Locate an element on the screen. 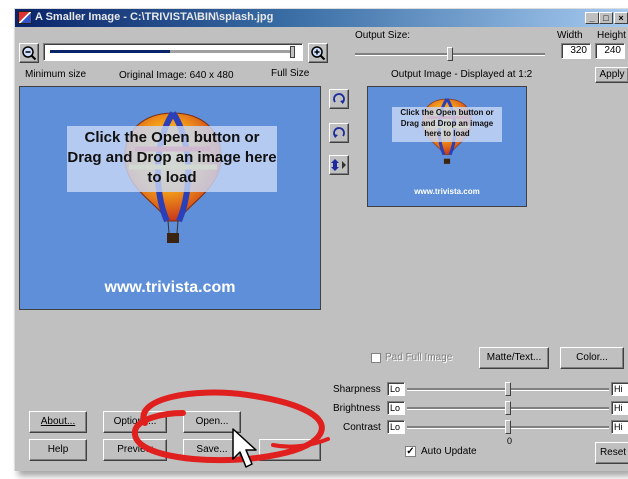  zoom-plus-icon is located at coordinates (318, 53).